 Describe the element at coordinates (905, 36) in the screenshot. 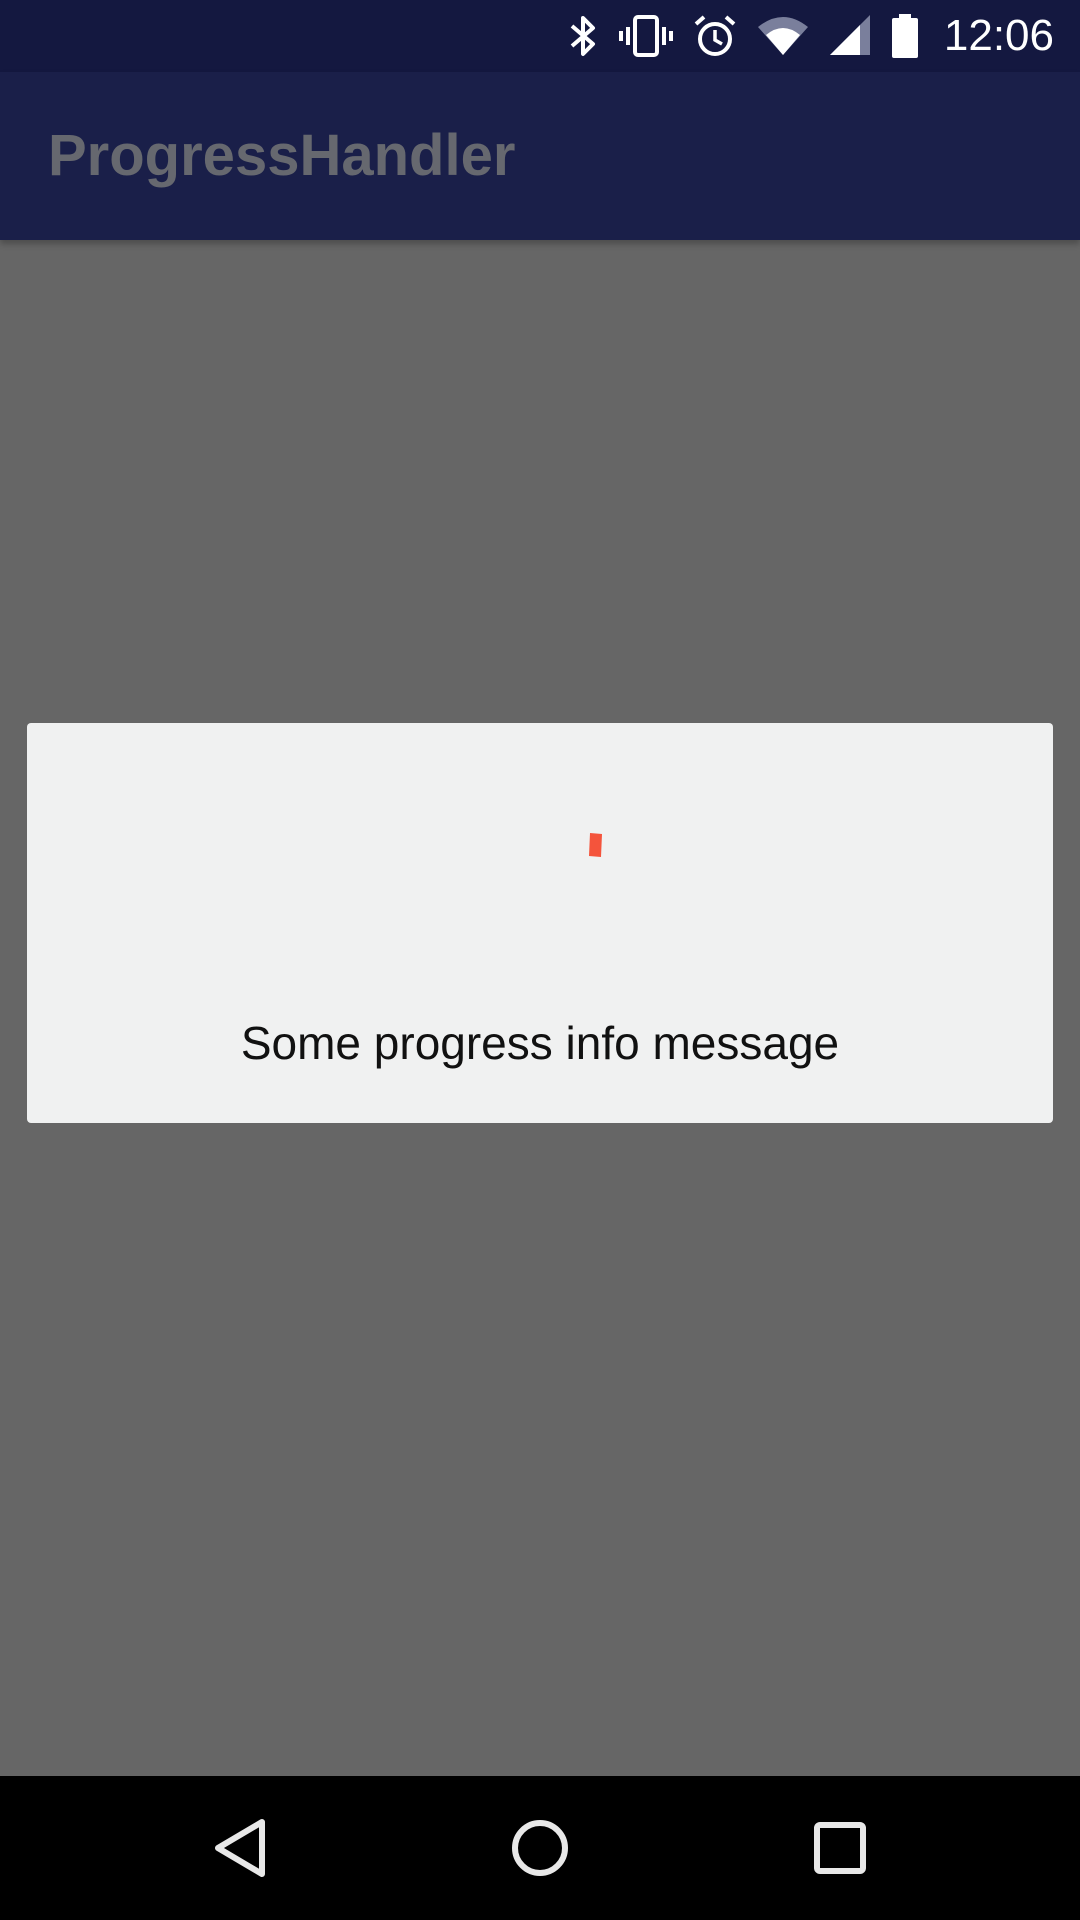

I see `battery-icon` at that location.